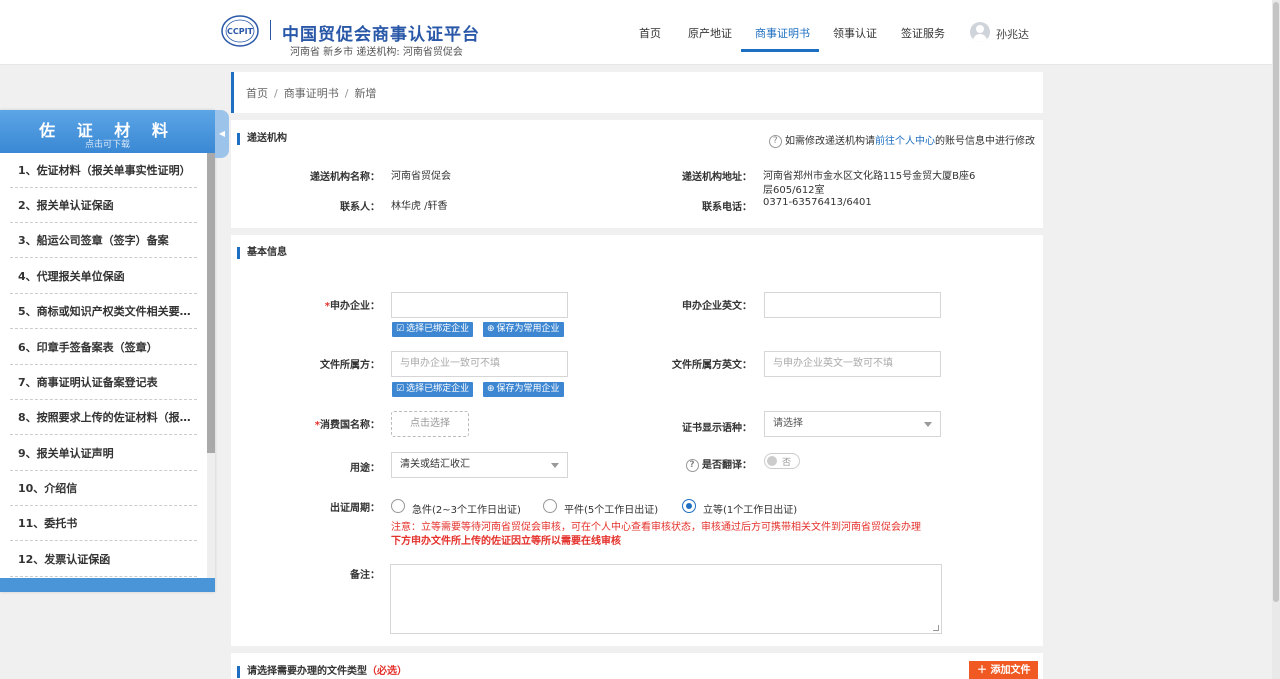 The width and height of the screenshot is (1280, 679). Describe the element at coordinates (637, 92) in the screenshot. I see `breadcrumb: 首页 / 商事证明书 / 新增` at that location.